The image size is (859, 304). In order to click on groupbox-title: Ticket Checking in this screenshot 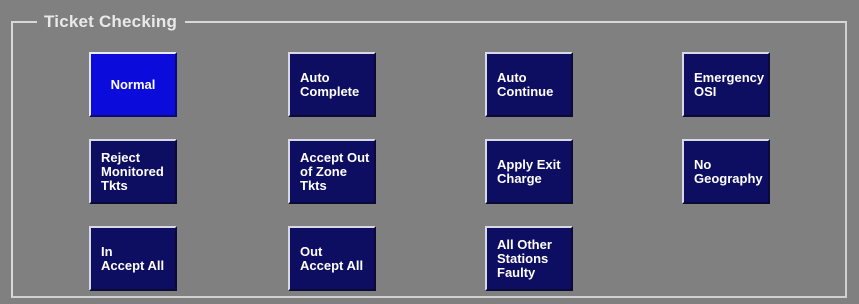, I will do `click(111, 22)`.